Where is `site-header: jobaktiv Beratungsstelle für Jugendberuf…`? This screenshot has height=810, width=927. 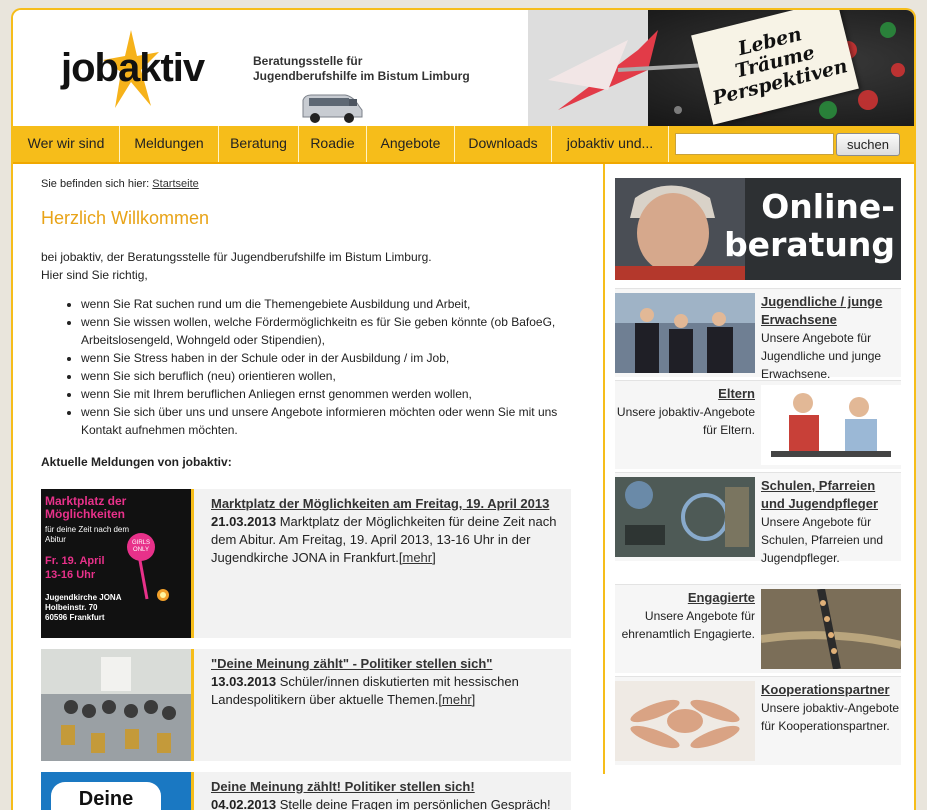 site-header: jobaktiv Beratungsstelle für Jugendberuf… is located at coordinates (463, 68).